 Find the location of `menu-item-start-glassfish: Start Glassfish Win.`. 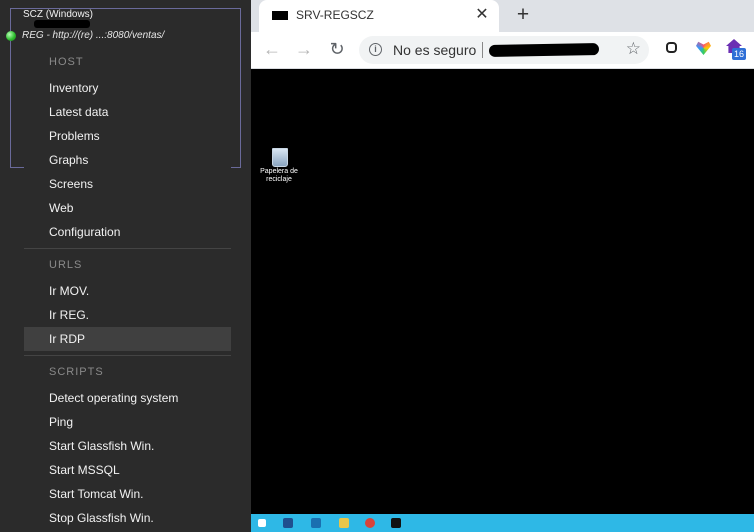

menu-item-start-glassfish: Start Glassfish Win. is located at coordinates (127, 446).